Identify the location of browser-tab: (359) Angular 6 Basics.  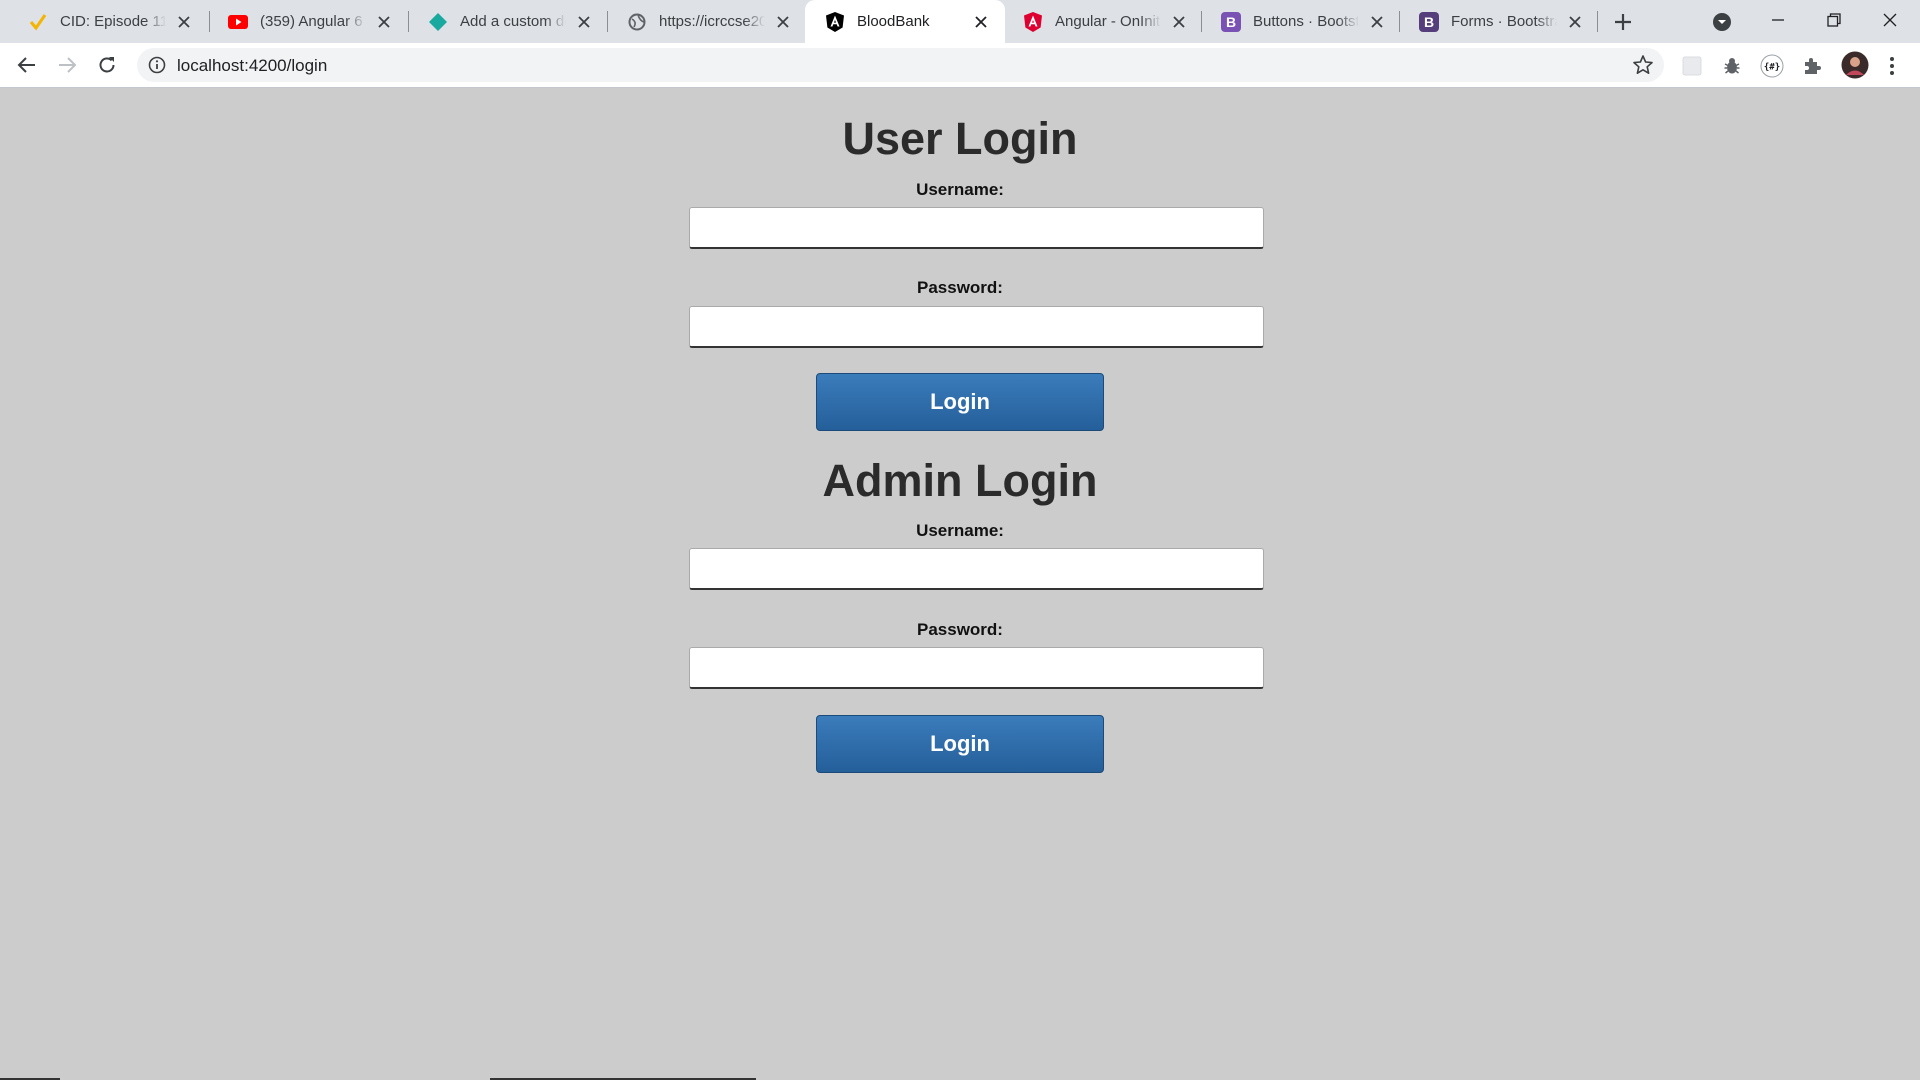
(308, 21).